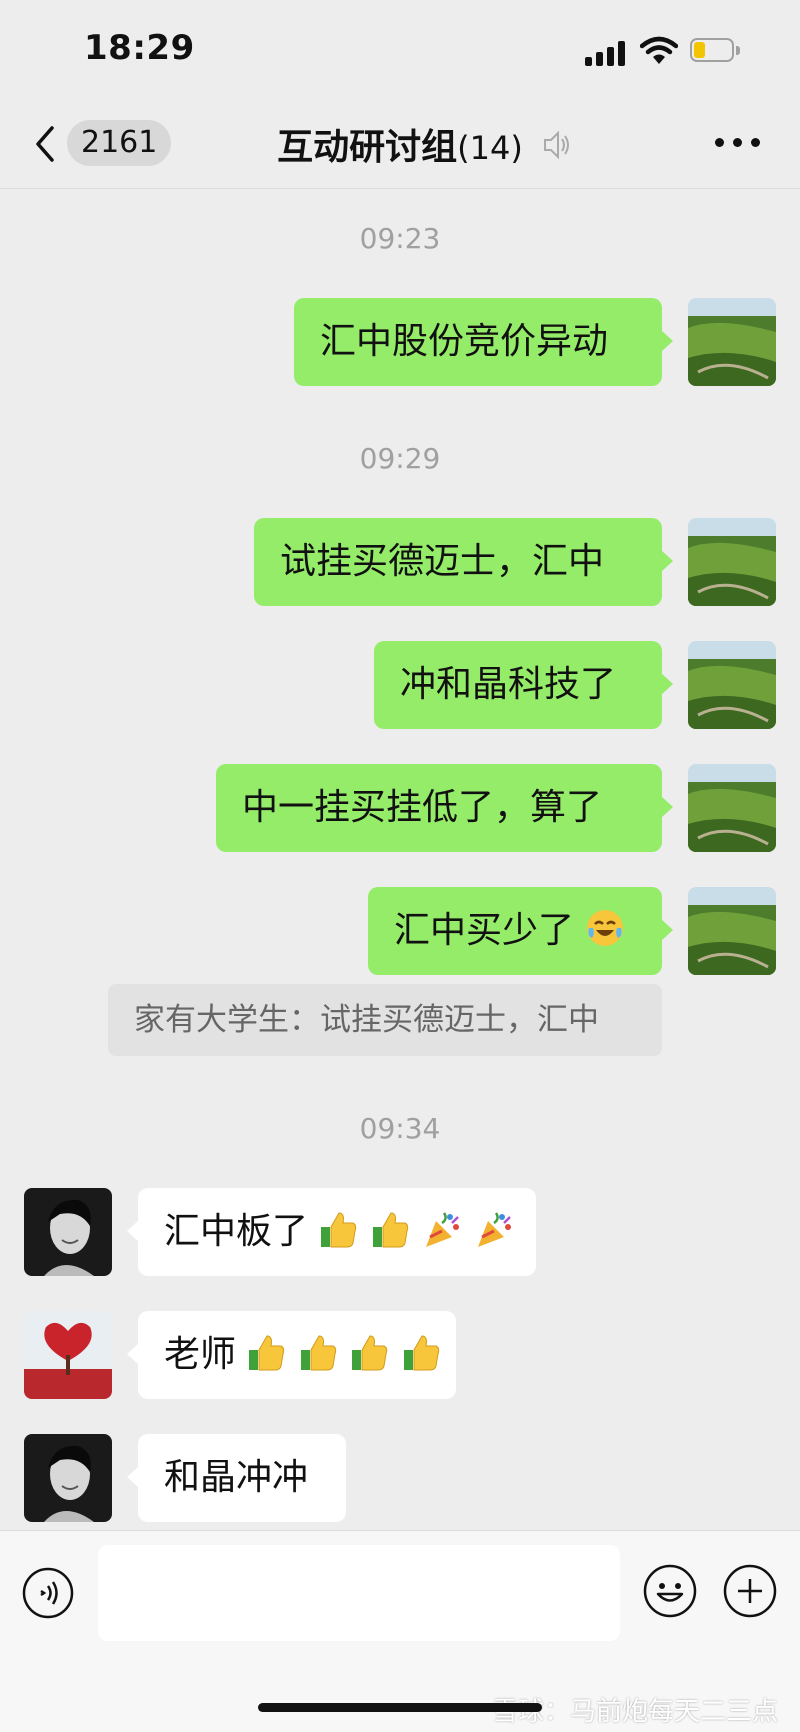  What do you see at coordinates (523, 685) in the screenshot?
I see `message-bubble-outgoing: 冲和晶科技了` at bounding box center [523, 685].